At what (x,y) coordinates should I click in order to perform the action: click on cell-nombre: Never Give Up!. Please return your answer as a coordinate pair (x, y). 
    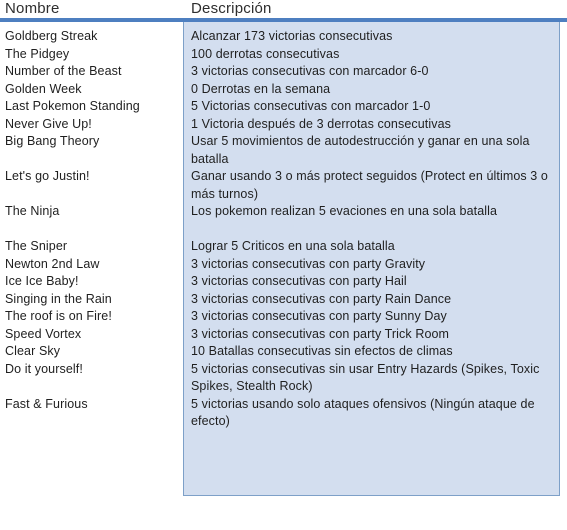
    Looking at the image, I should click on (48, 123).